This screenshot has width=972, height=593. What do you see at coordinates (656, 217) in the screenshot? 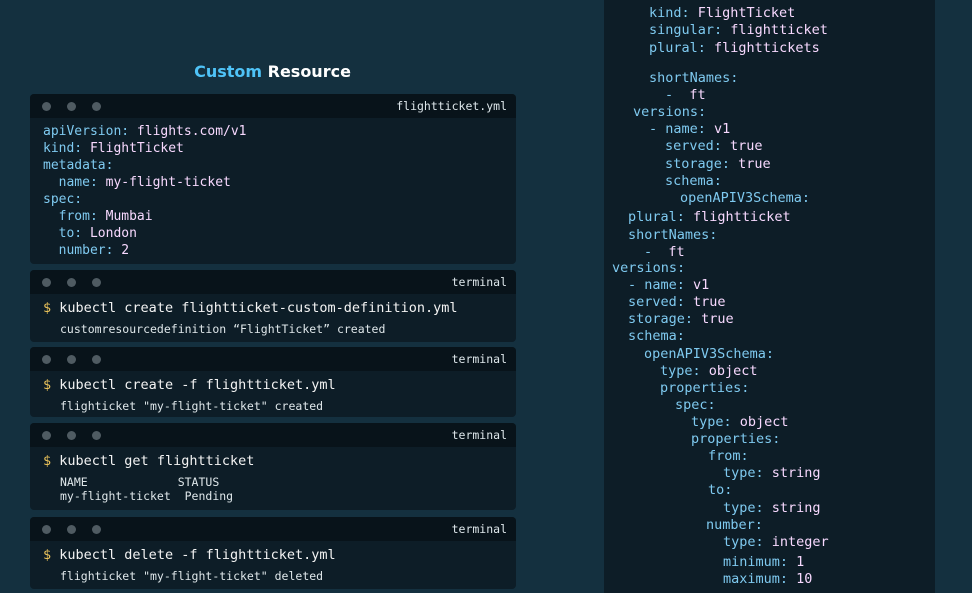
I see `crd-key: plural:` at bounding box center [656, 217].